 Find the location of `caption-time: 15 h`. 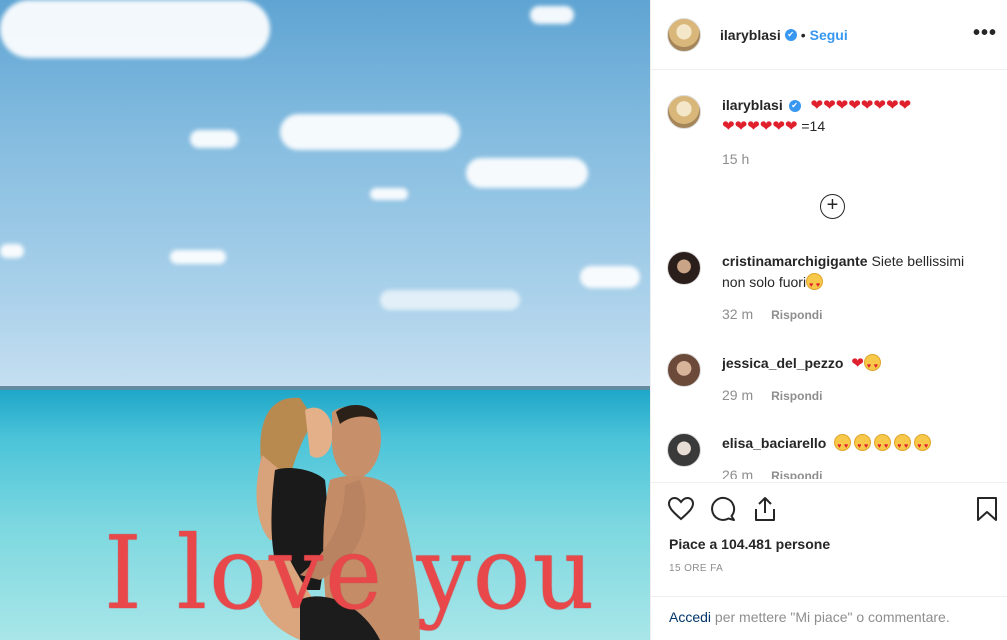

caption-time: 15 h is located at coordinates (735, 159).